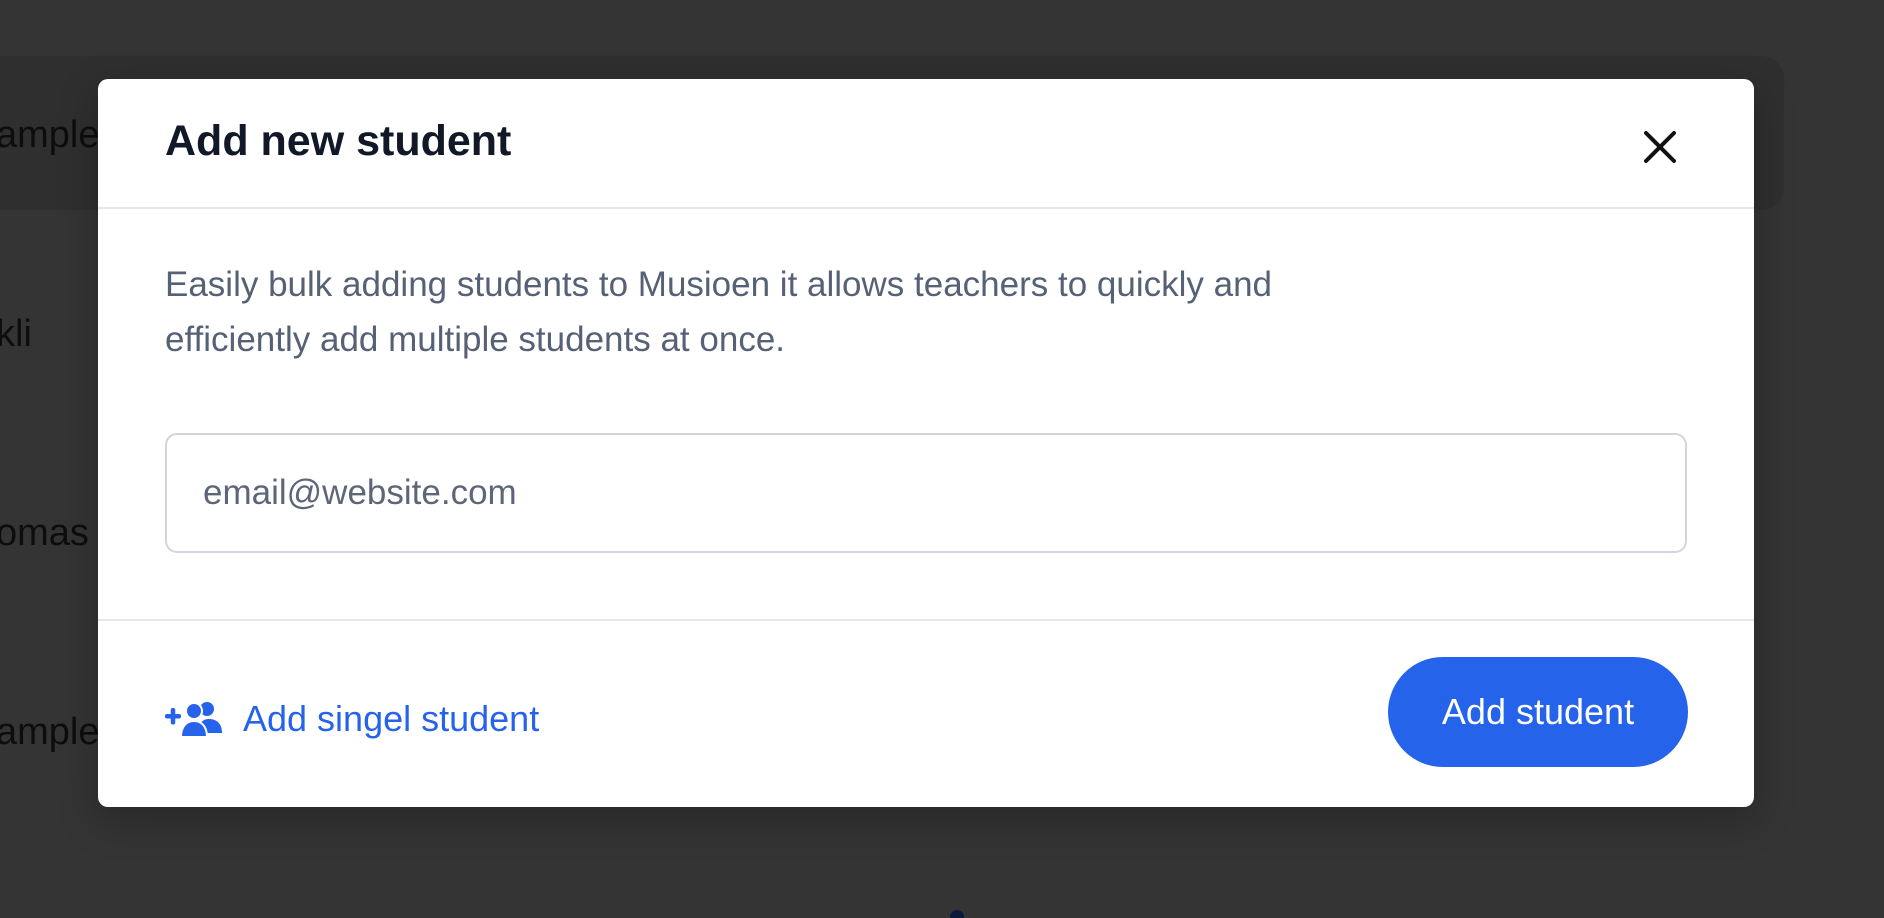 The width and height of the screenshot is (1884, 918). I want to click on add-single-student-link: Add singel student, so click(352, 719).